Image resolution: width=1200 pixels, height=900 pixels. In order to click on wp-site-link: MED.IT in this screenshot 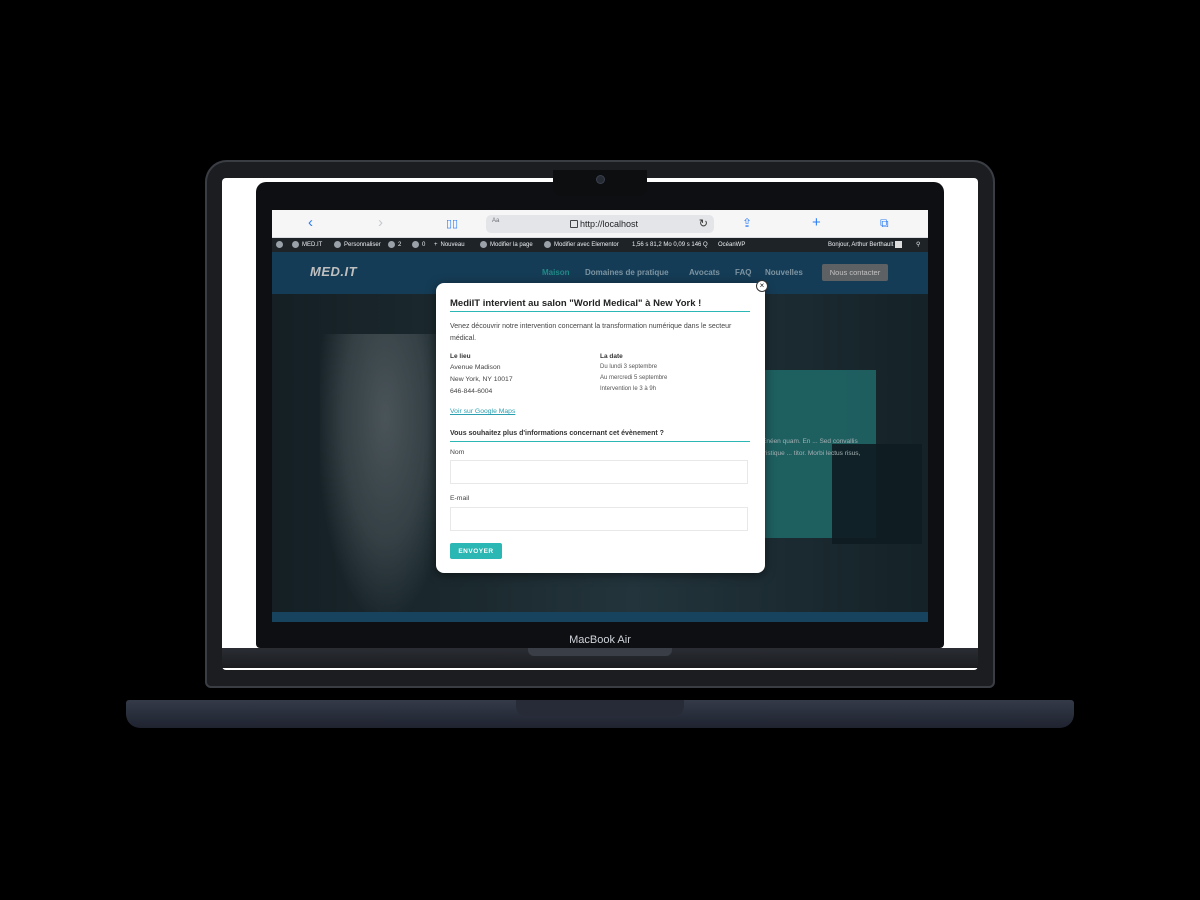, I will do `click(307, 245)`.